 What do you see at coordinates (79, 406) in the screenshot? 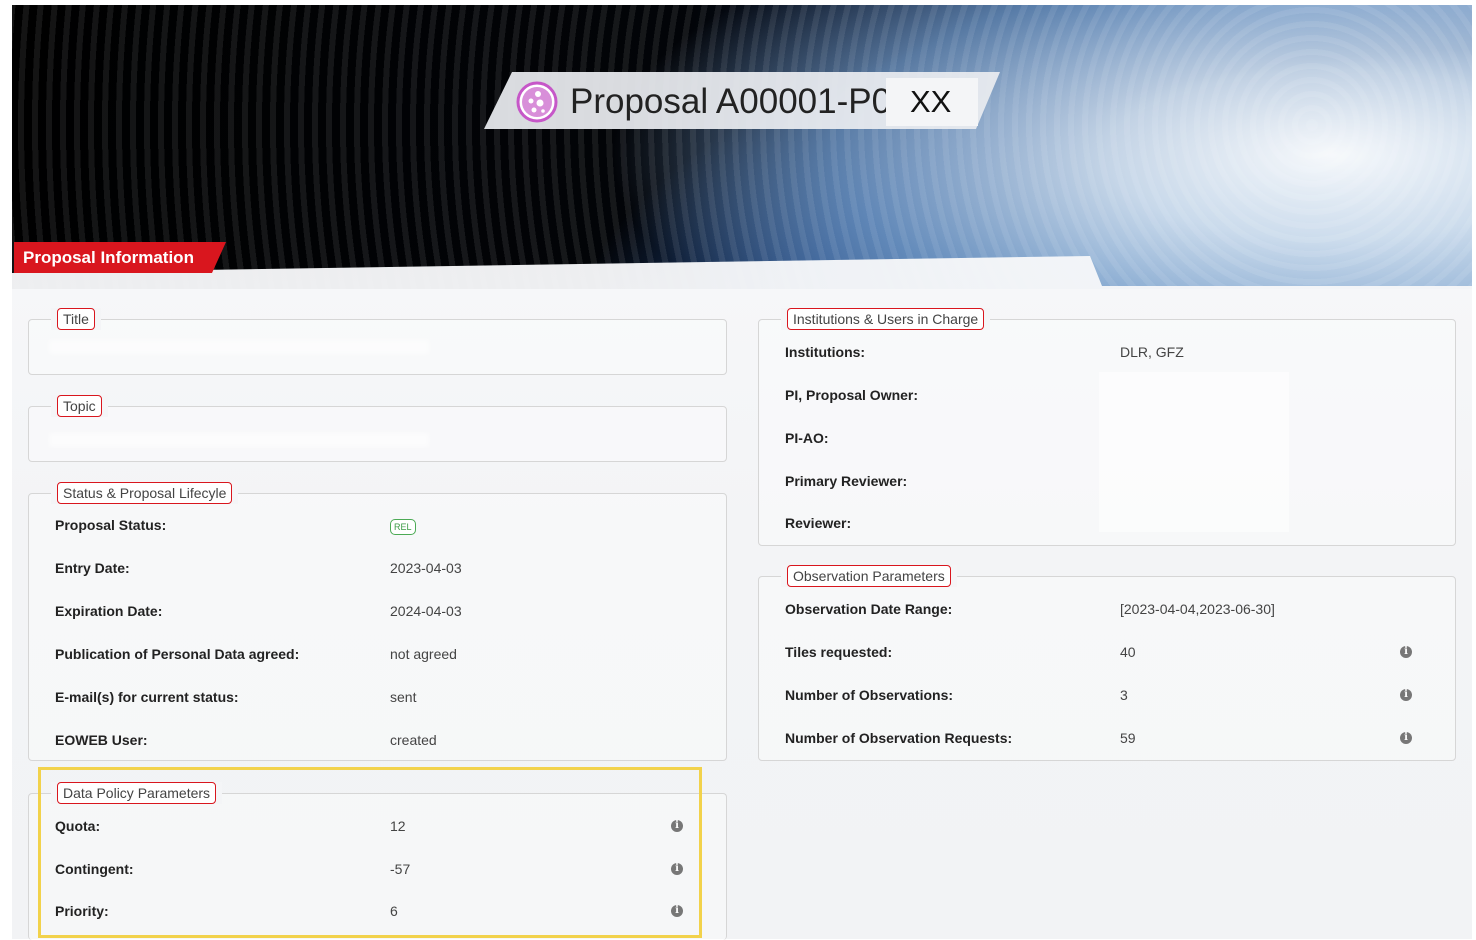
I see `topic-legend: Topic` at bounding box center [79, 406].